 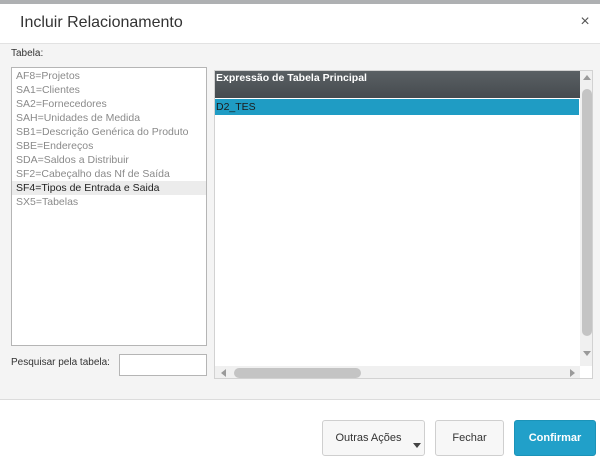 What do you see at coordinates (368, 438) in the screenshot?
I see `outras-acoes-label: Outras Ações` at bounding box center [368, 438].